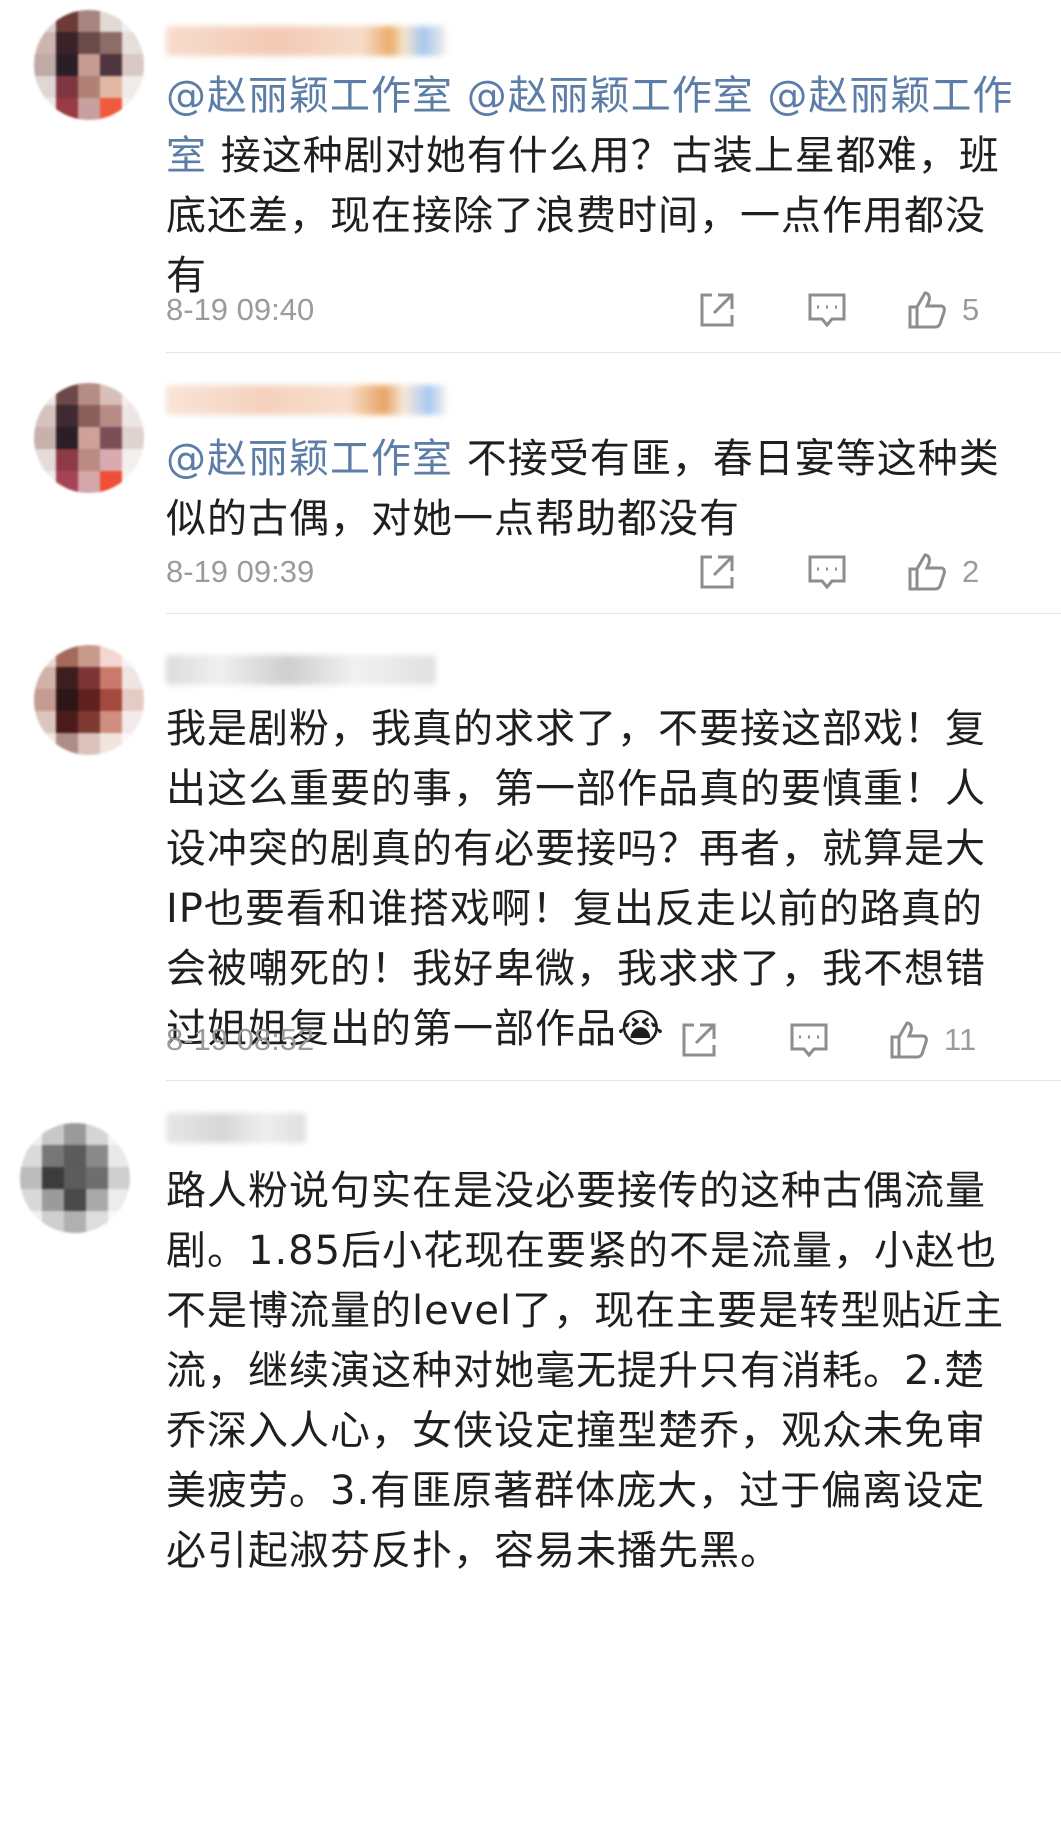  Describe the element at coordinates (593, 572) in the screenshot. I see `comment-footer: 8-19 09:39 2` at that location.